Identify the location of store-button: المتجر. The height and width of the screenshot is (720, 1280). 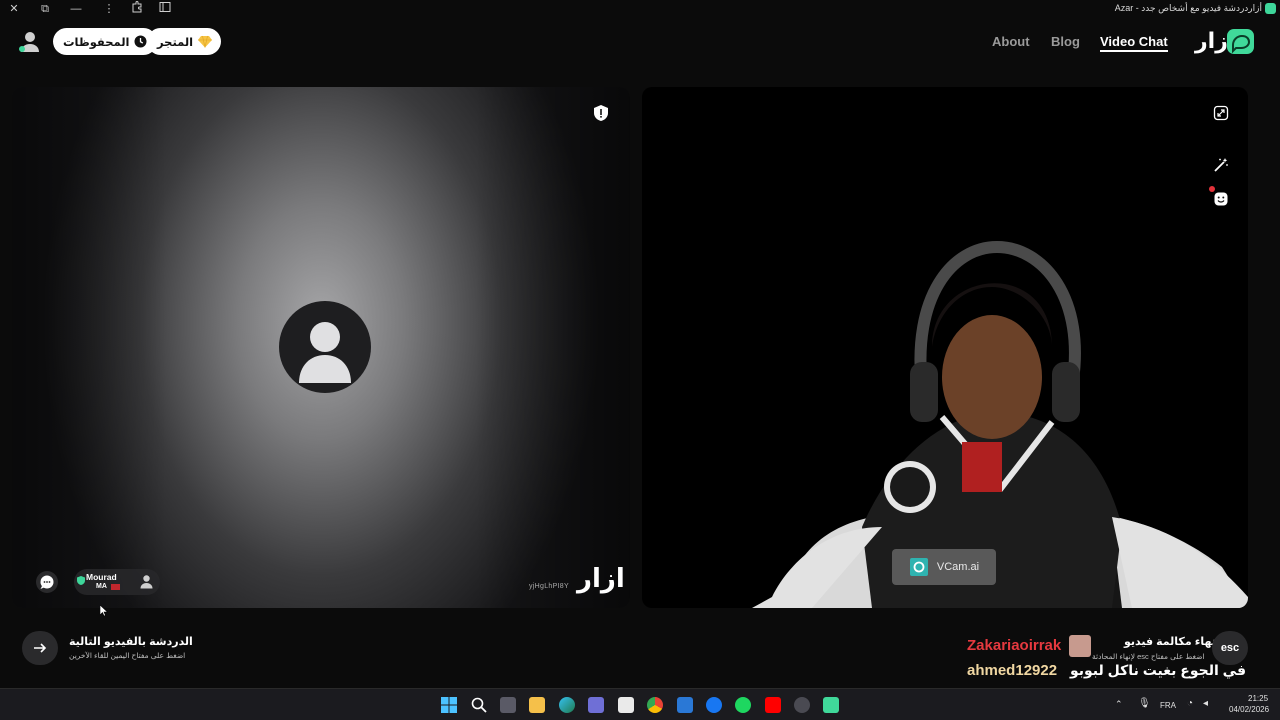
(184, 41).